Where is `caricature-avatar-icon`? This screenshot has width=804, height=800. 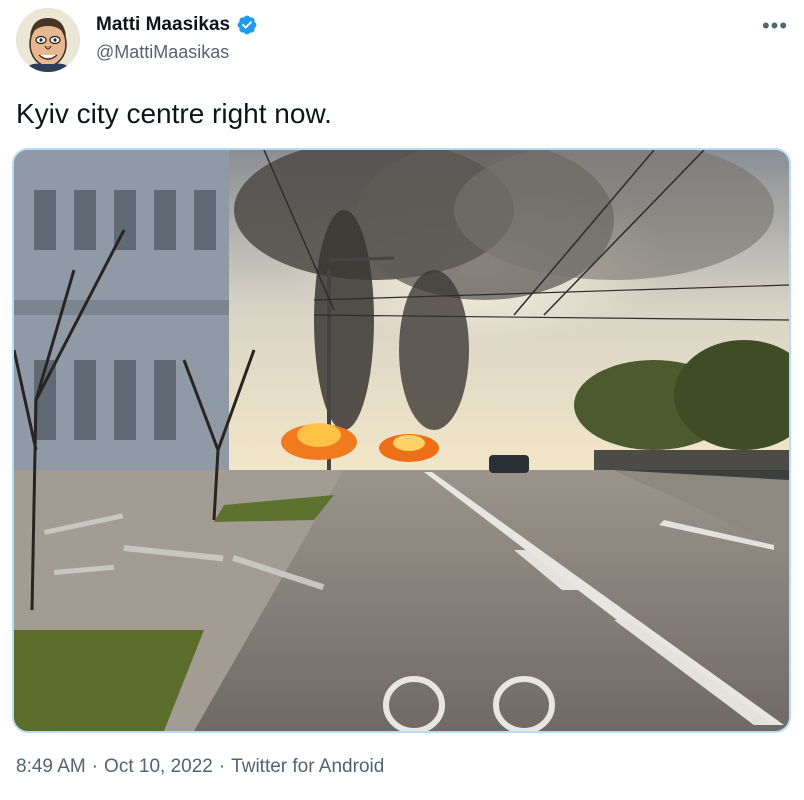 caricature-avatar-icon is located at coordinates (48, 40).